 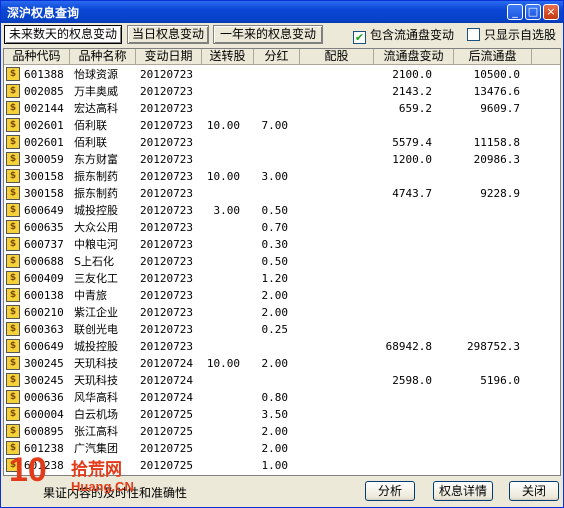 What do you see at coordinates (282, 414) in the screenshot?
I see `table-row: $600004 白云机场 20120725 3.50` at bounding box center [282, 414].